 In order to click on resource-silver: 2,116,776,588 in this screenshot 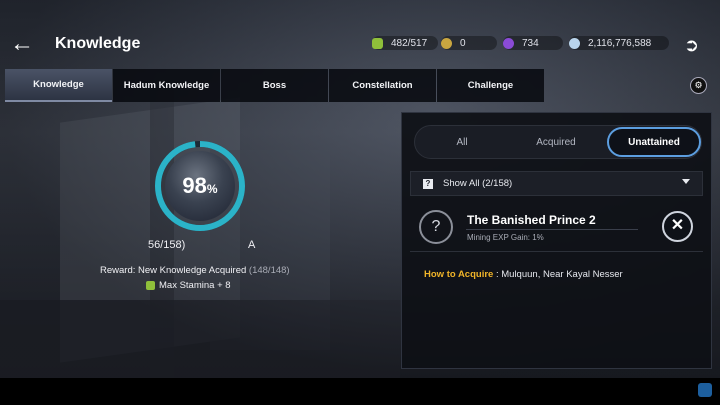, I will do `click(619, 43)`.